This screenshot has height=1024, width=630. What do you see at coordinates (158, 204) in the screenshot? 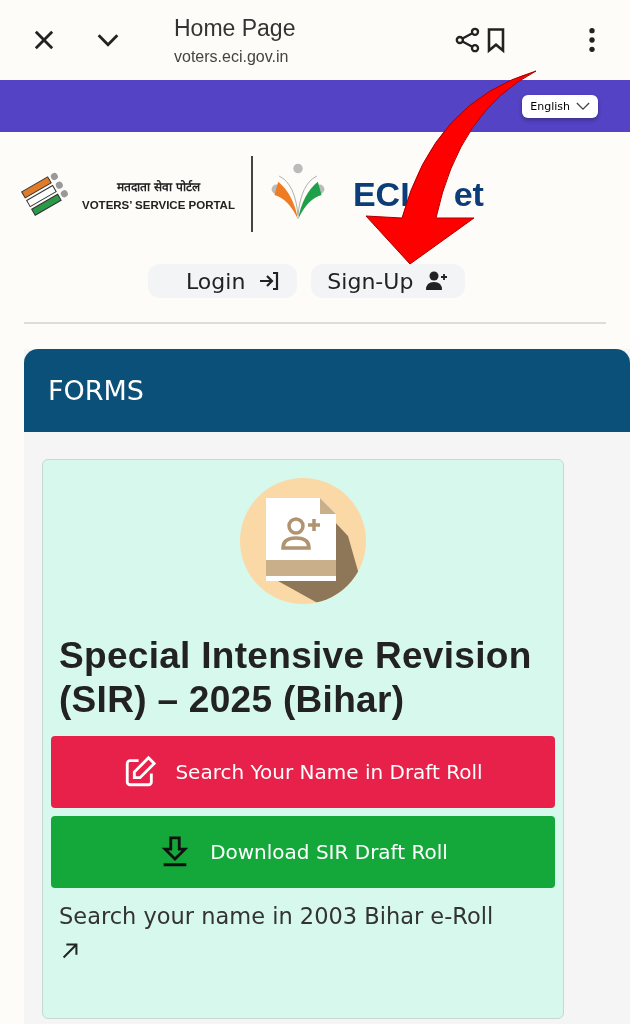
I see `portal-name: VOTERS’ SERVICE PORTAL` at bounding box center [158, 204].